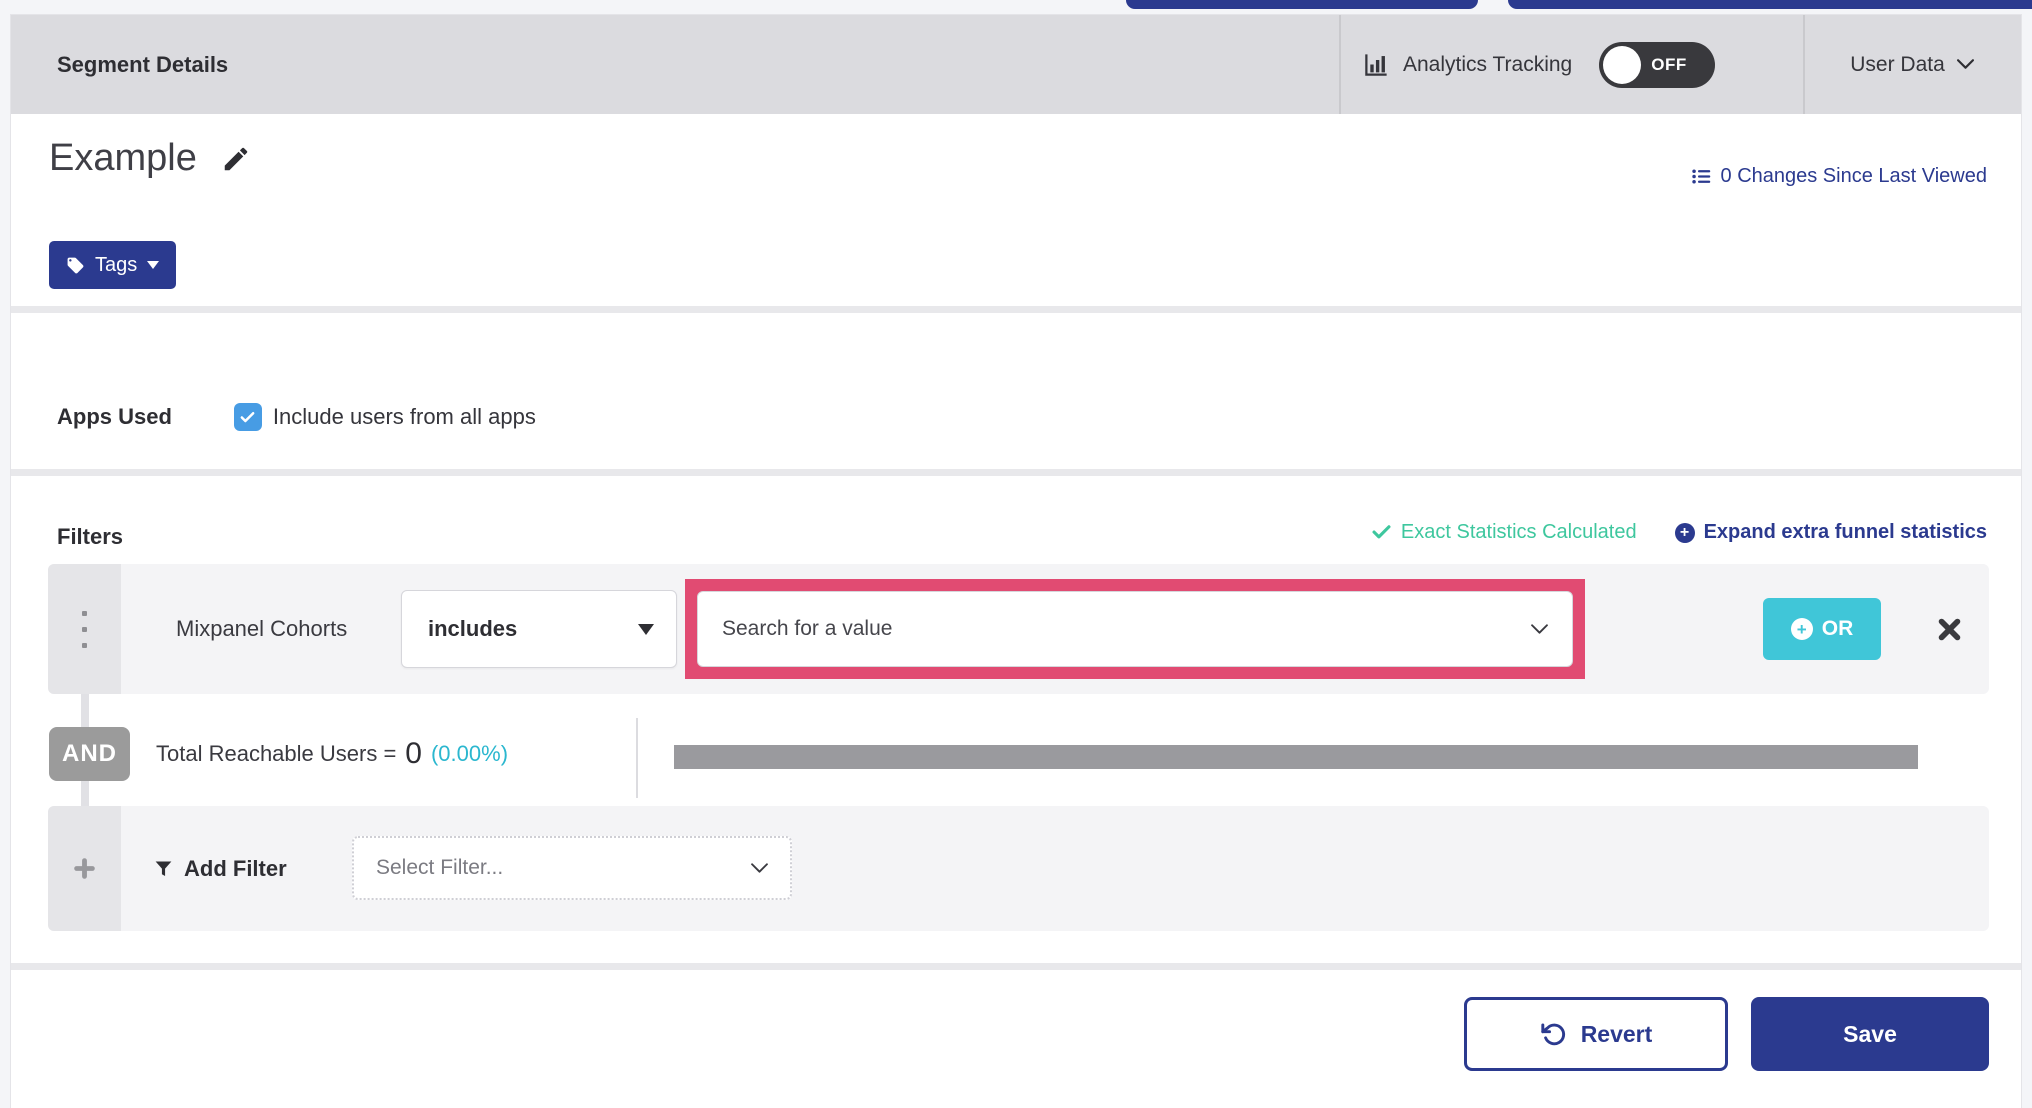 This screenshot has width=2032, height=1108. I want to click on filters-heading: Filters, so click(90, 536).